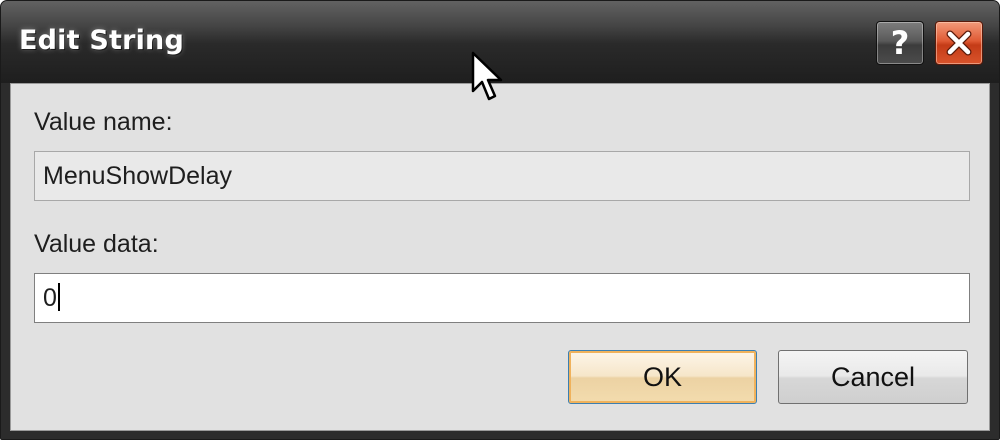  What do you see at coordinates (103, 122) in the screenshot?
I see `value-name-label: Value name:` at bounding box center [103, 122].